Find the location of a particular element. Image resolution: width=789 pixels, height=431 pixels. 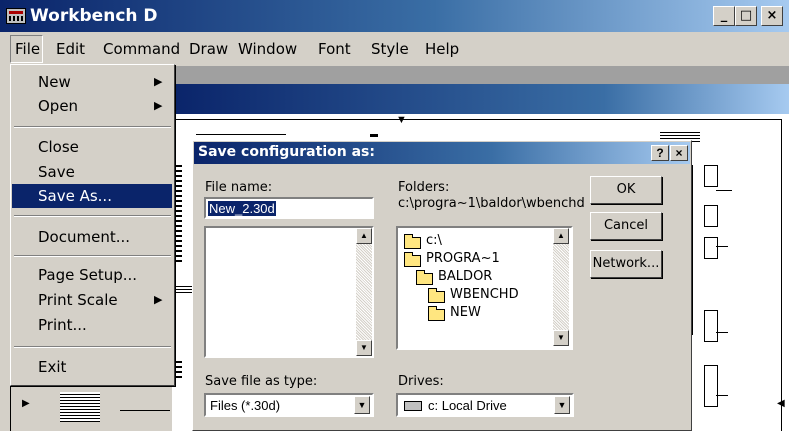

folders-path: c:\progra~1\baldor\wbenchd is located at coordinates (491, 203).